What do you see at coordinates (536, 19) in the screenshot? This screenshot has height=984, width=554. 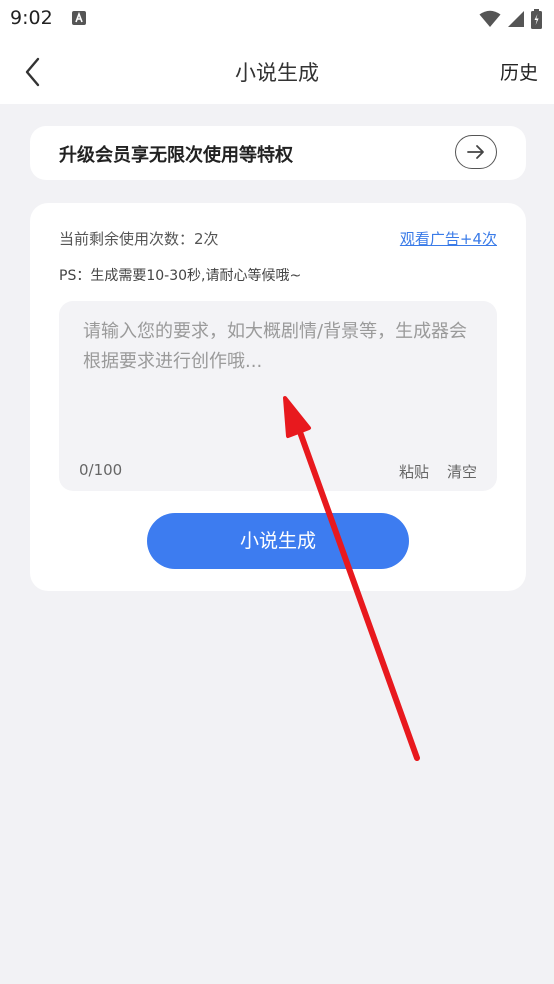 I see `battery-icon` at bounding box center [536, 19].